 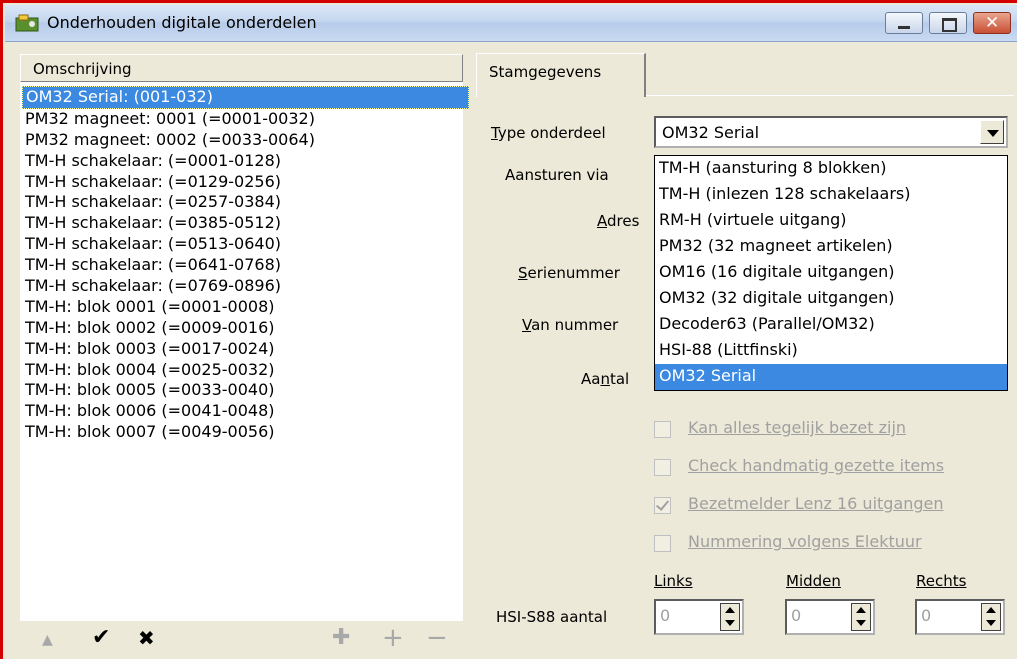 I want to click on close-button: ✕, so click(x=992, y=23).